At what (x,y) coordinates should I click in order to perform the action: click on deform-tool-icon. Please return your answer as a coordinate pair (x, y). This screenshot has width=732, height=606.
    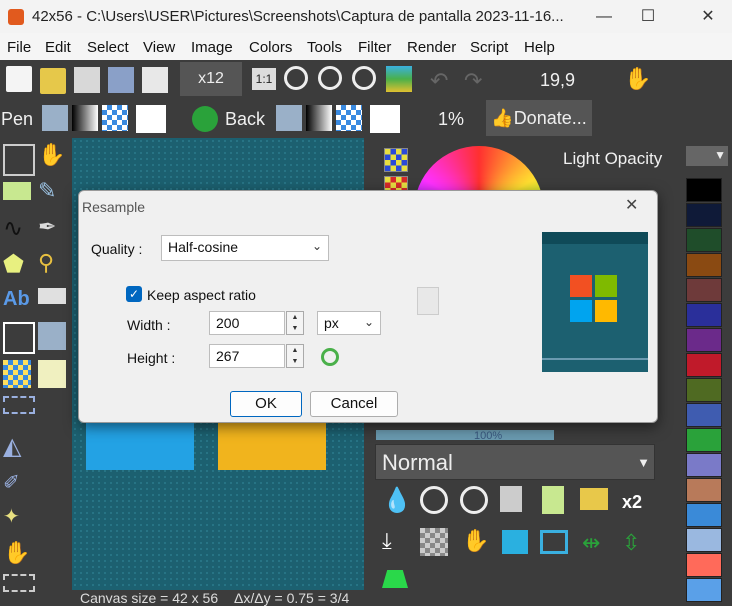
    Looking at the image, I should click on (19, 338).